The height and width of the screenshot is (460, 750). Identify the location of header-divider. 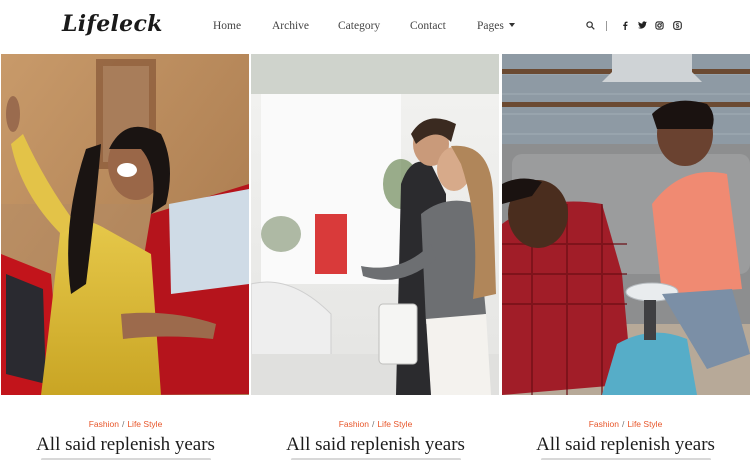
(606, 26).